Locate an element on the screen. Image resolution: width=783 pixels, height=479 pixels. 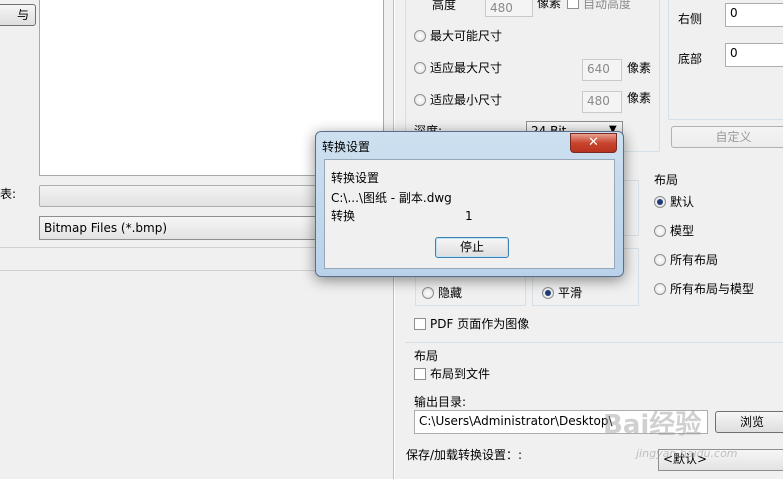
fit-max-input: 640 is located at coordinates (602, 70).